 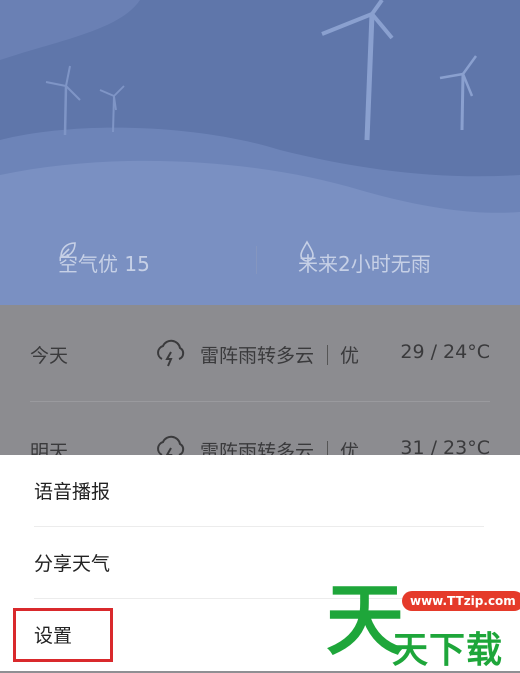 I want to click on menu-item-label: 语音播报, so click(x=72, y=491).